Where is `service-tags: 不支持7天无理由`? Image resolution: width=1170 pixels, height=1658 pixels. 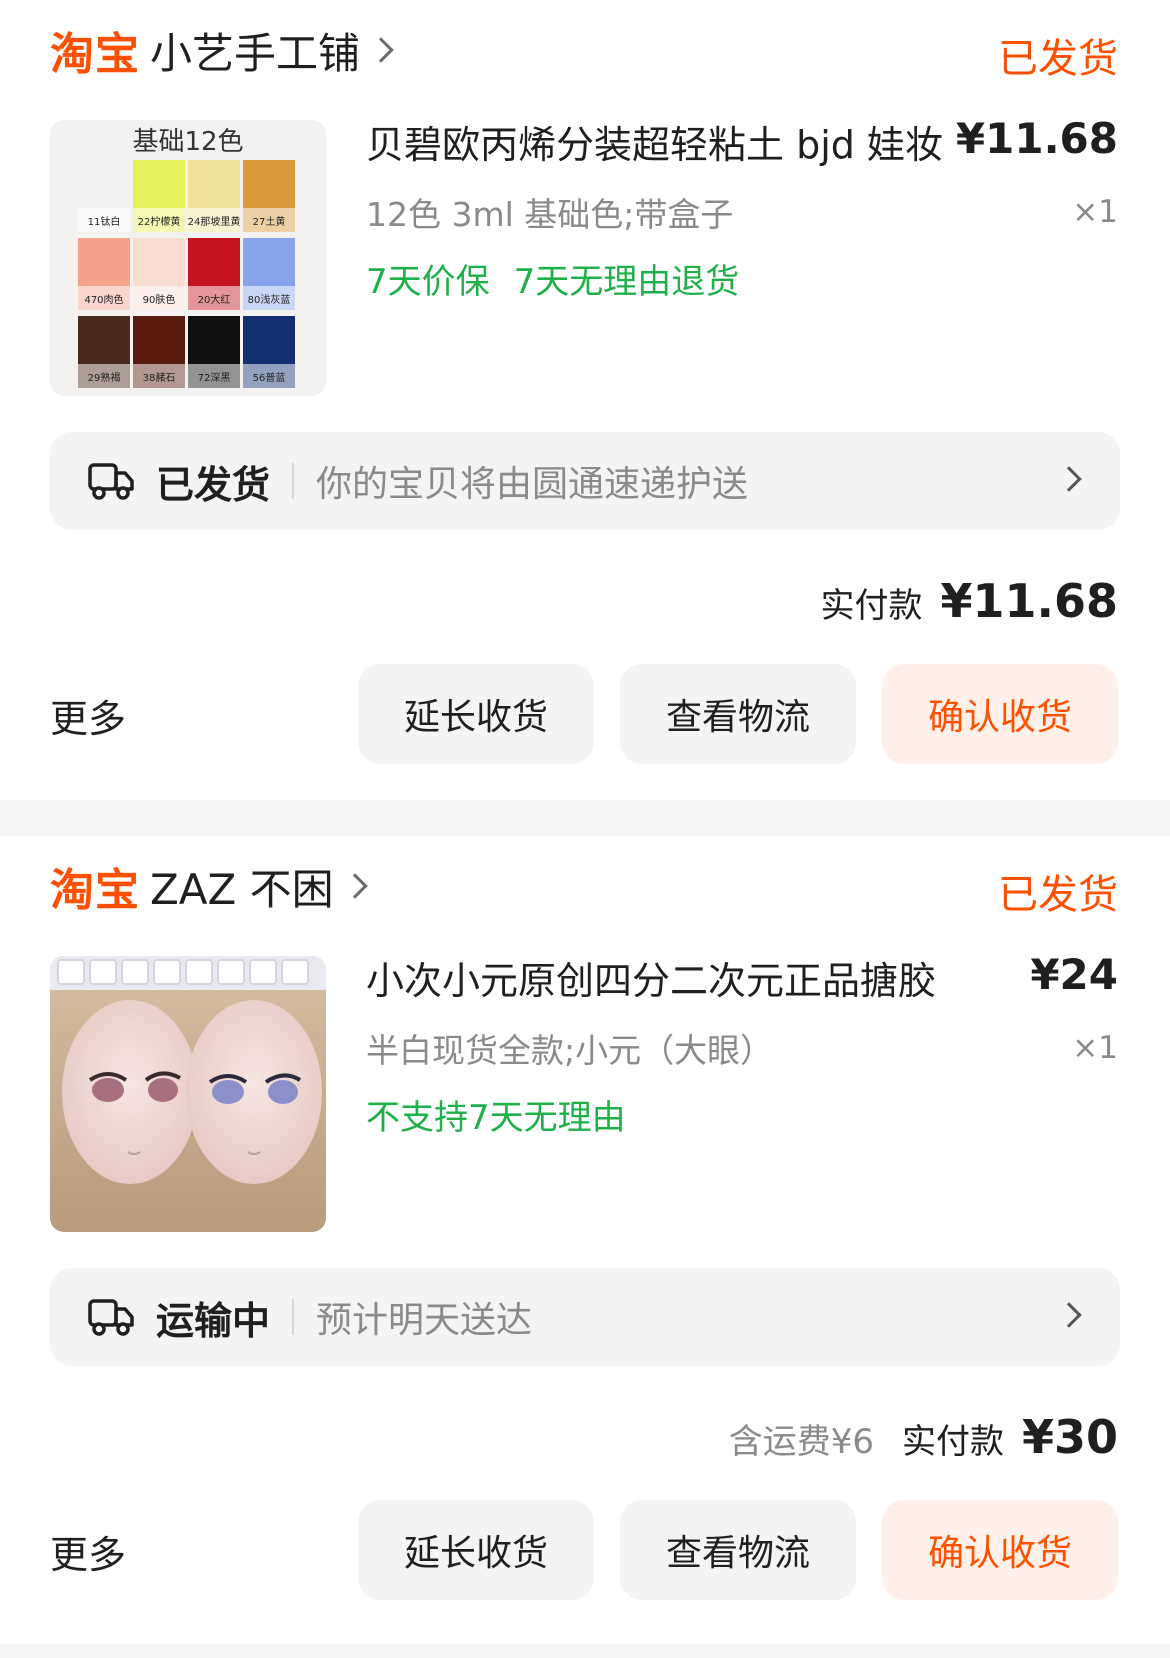
service-tags: 不支持7天无理由 is located at coordinates (496, 1114).